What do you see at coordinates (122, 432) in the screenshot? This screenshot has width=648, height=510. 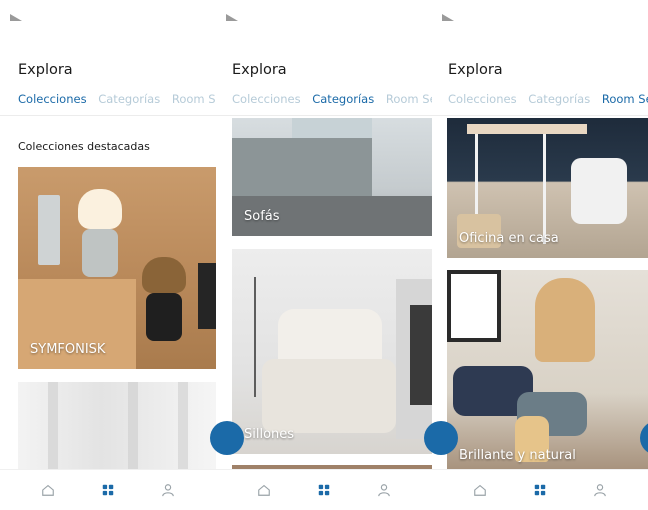 I see `collection-card-next` at bounding box center [122, 432].